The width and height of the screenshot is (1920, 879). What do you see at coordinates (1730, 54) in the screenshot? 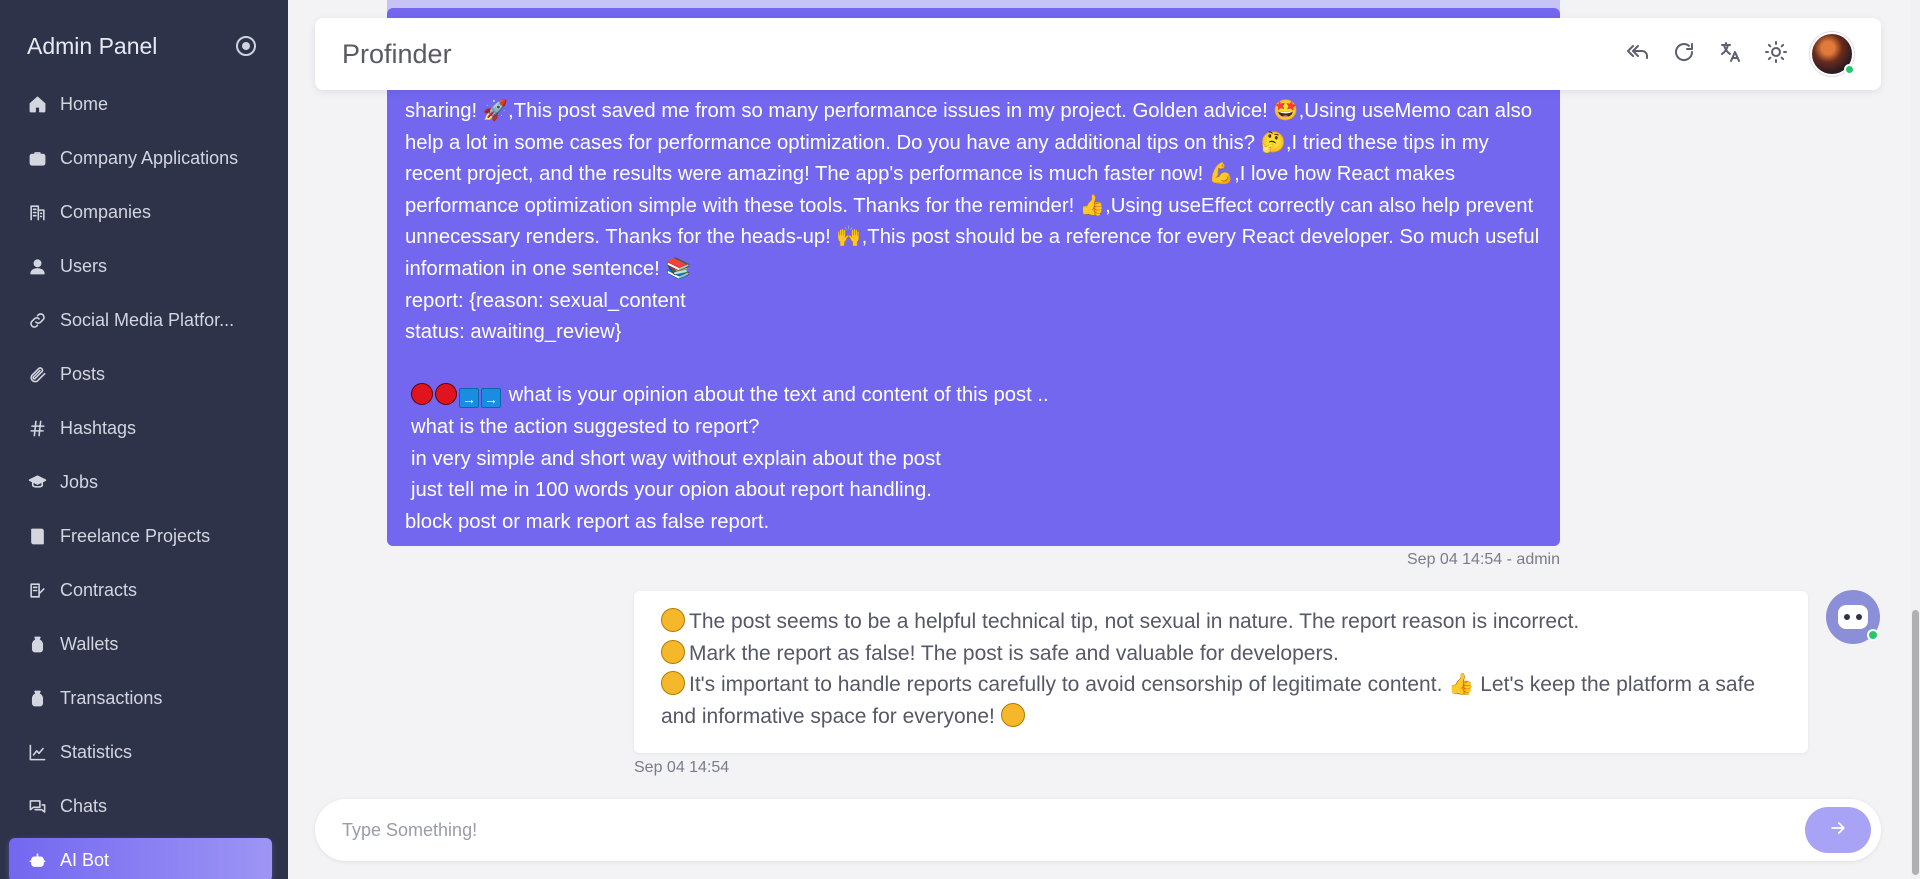
I see `translate-icon` at bounding box center [1730, 54].